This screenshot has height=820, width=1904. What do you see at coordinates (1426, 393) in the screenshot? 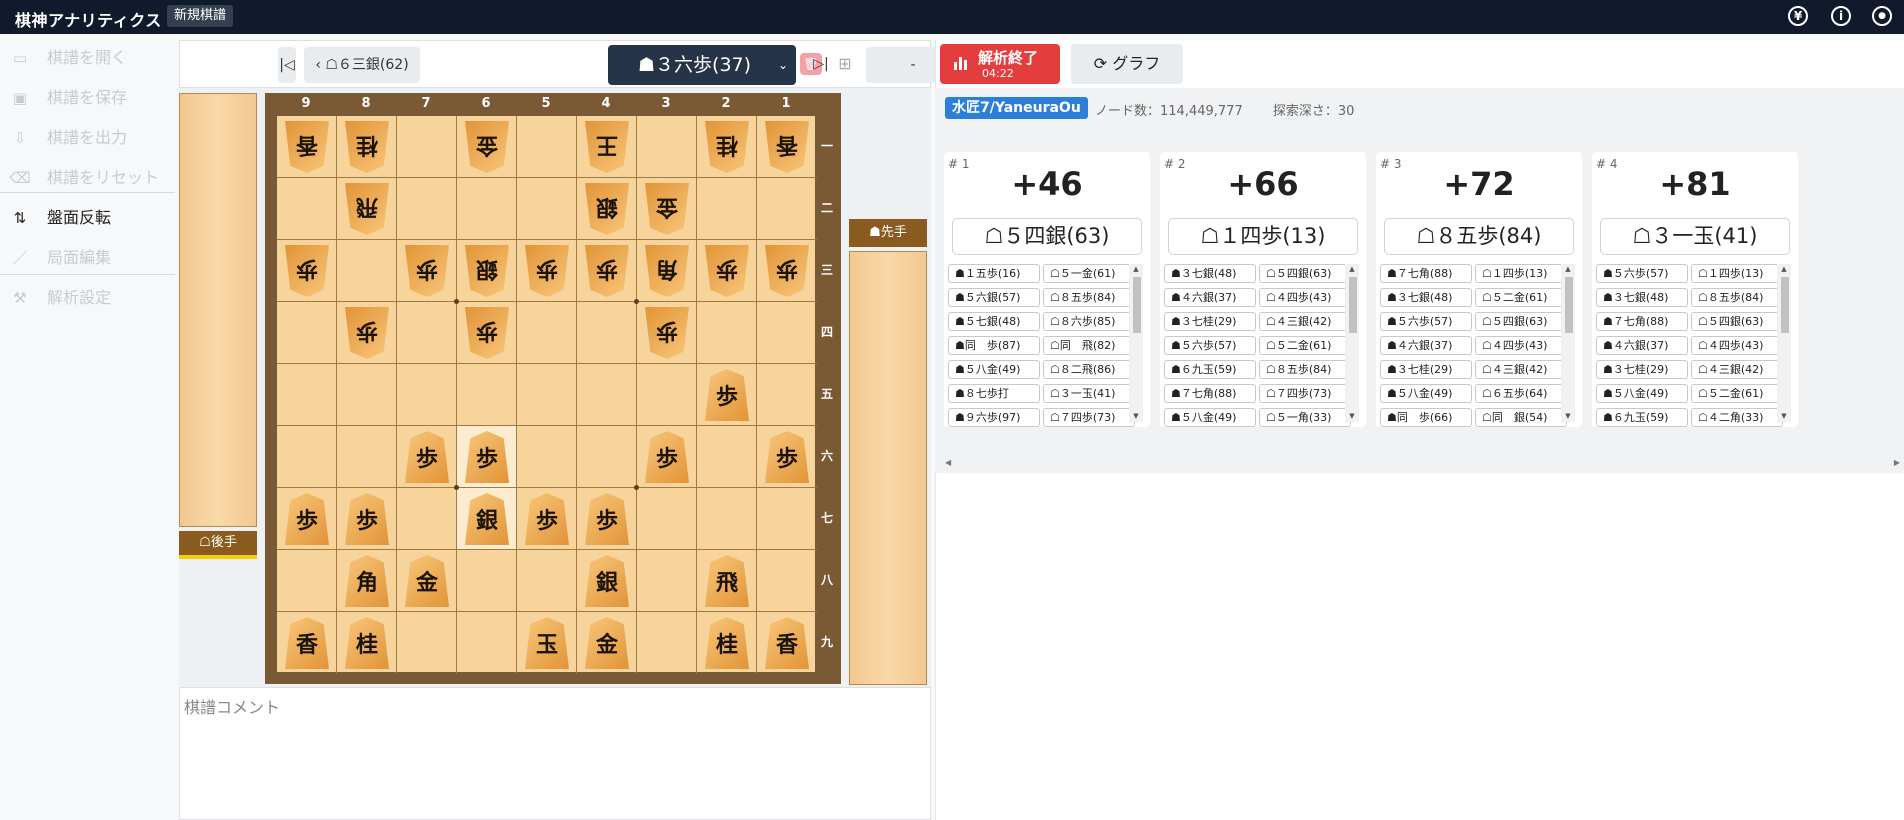
I see `pv-move-chip: ☗５八金(49)` at bounding box center [1426, 393].